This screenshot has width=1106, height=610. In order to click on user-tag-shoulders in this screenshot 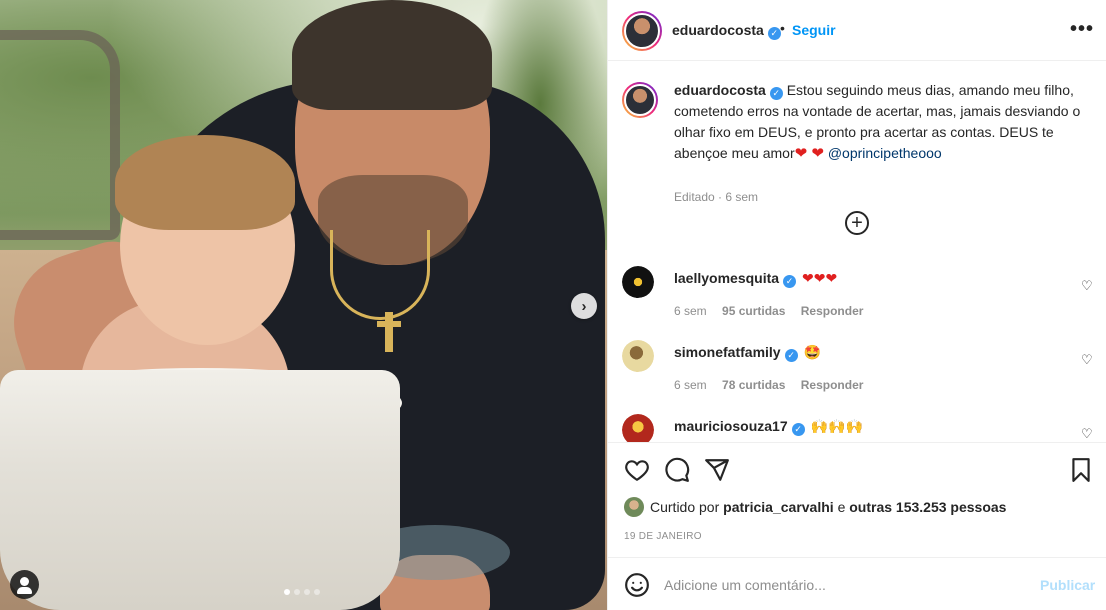, I will do `click(24, 590)`.